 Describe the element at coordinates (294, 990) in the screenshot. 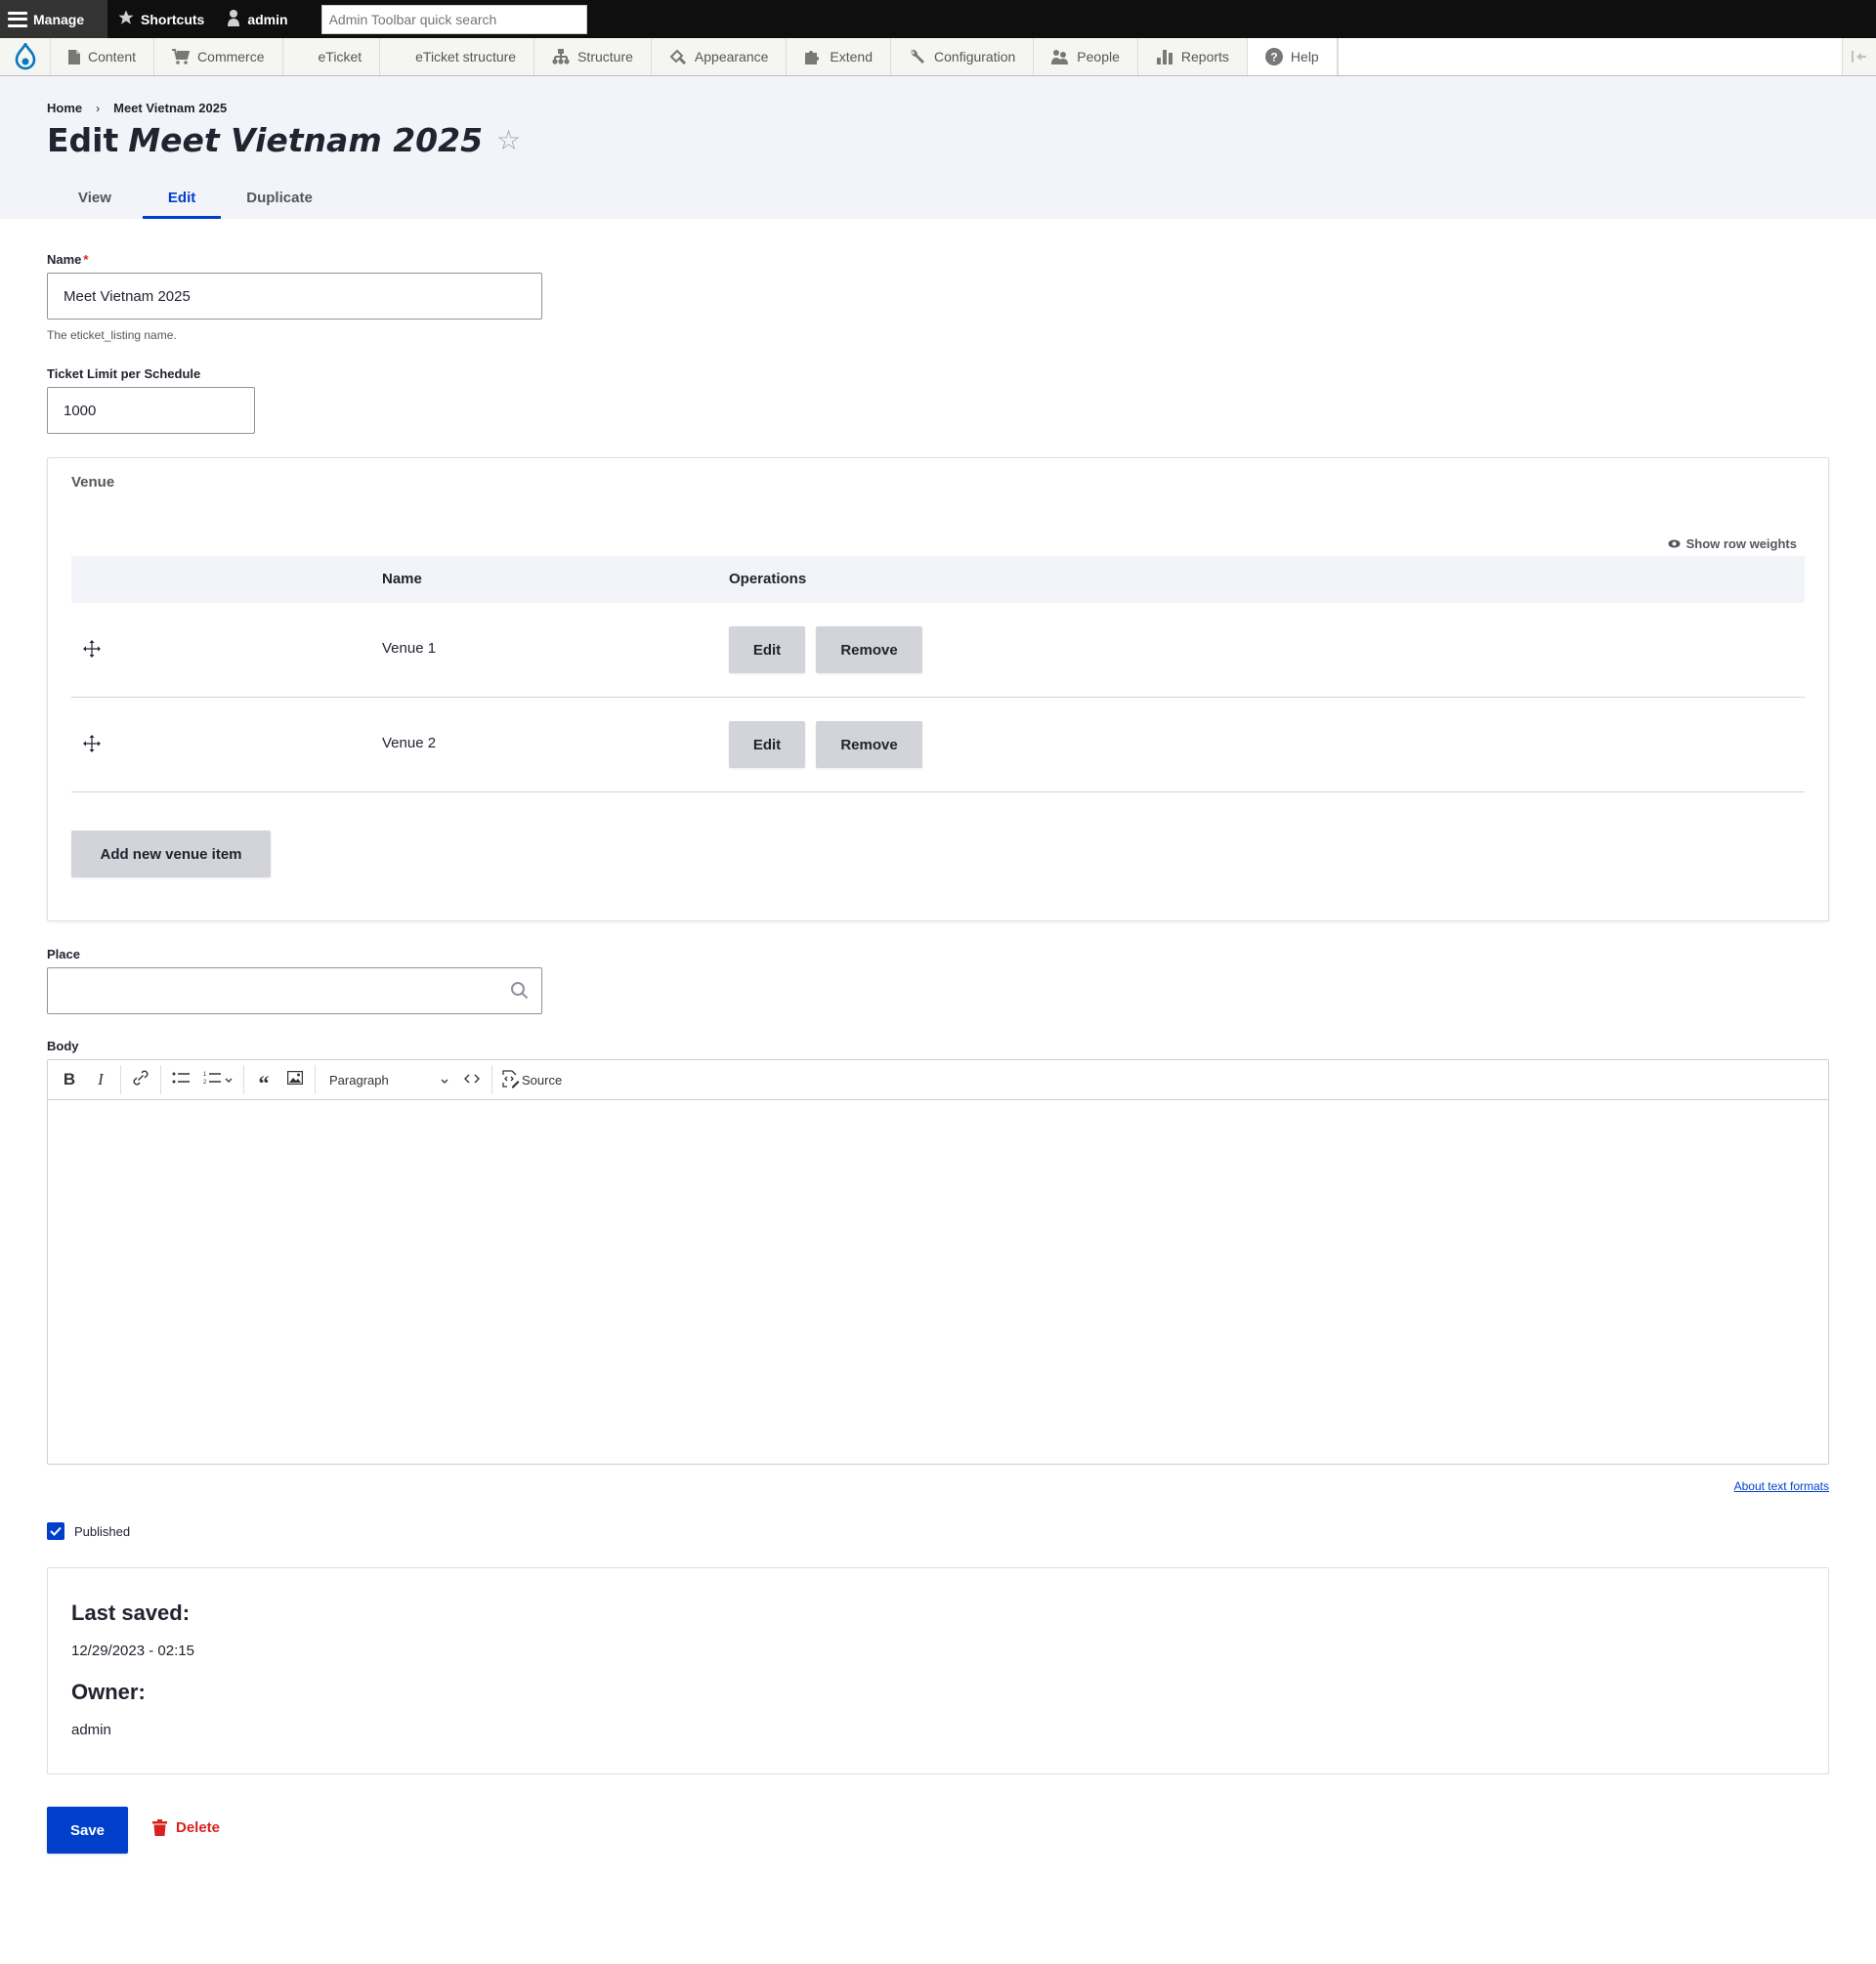

I see `place-input` at that location.